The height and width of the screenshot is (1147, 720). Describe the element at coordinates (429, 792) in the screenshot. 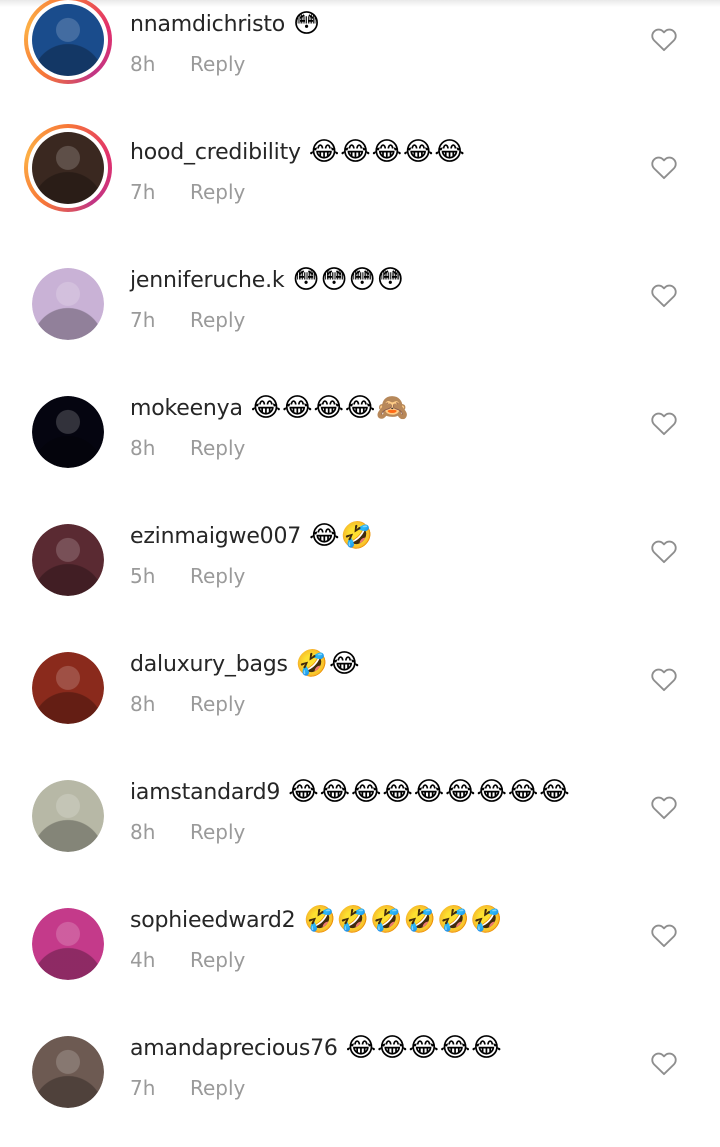

I see `comment-body: 😂😂😂😂😂😂😂😂😂` at that location.